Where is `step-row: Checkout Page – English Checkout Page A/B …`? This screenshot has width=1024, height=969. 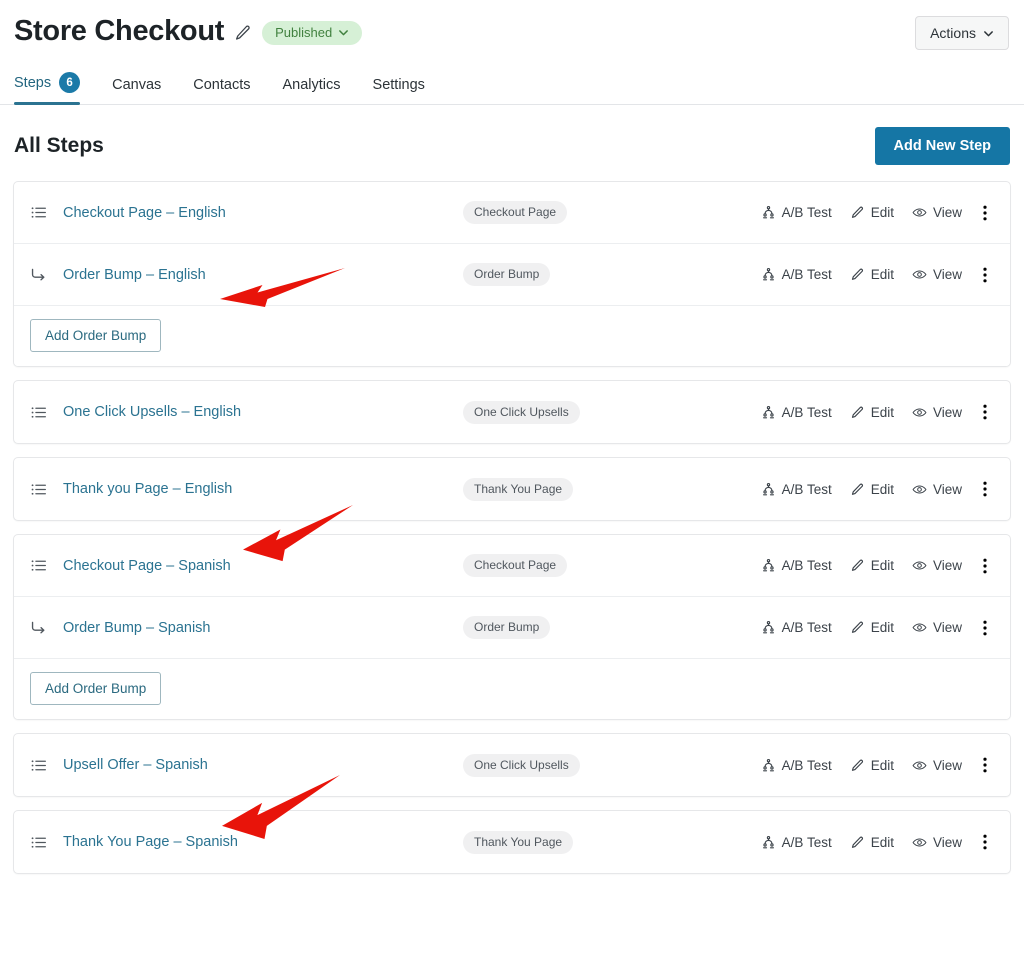 step-row: Checkout Page – English Checkout Page A/B … is located at coordinates (512, 213).